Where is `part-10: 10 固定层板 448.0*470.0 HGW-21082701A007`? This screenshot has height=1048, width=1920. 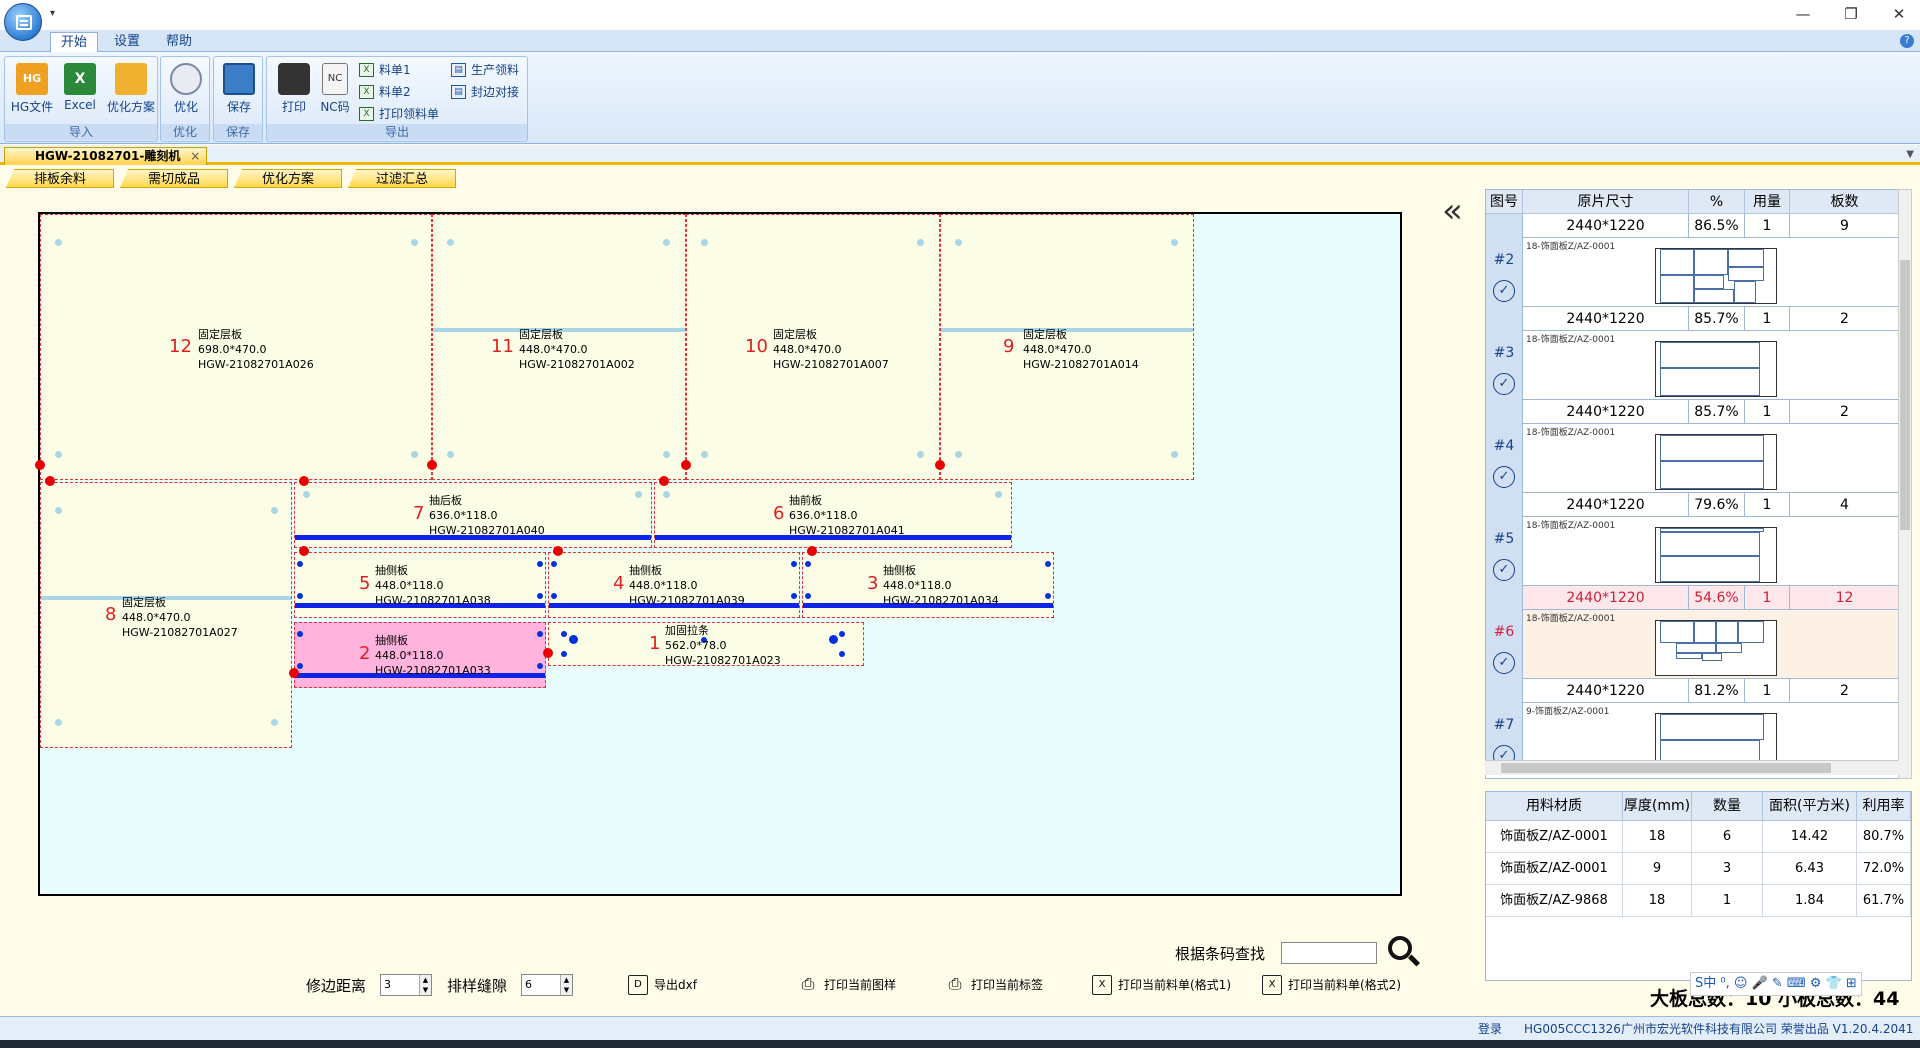
part-10: 10 固定层板 448.0*470.0 HGW-21082701A007 is located at coordinates (813, 347).